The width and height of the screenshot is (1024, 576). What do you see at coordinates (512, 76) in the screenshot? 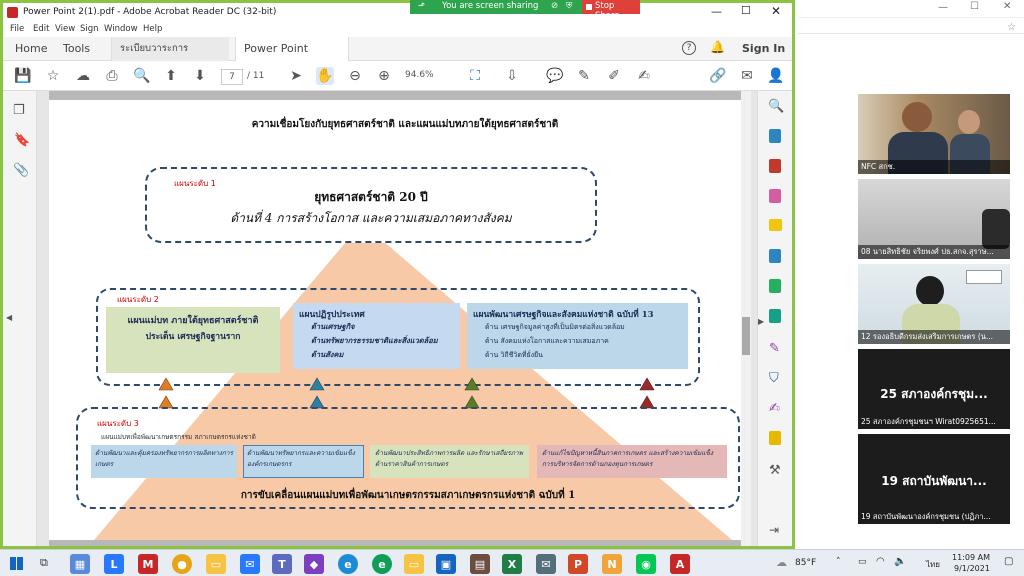
I see `scroll-mode-icon: ⇩` at bounding box center [512, 76].